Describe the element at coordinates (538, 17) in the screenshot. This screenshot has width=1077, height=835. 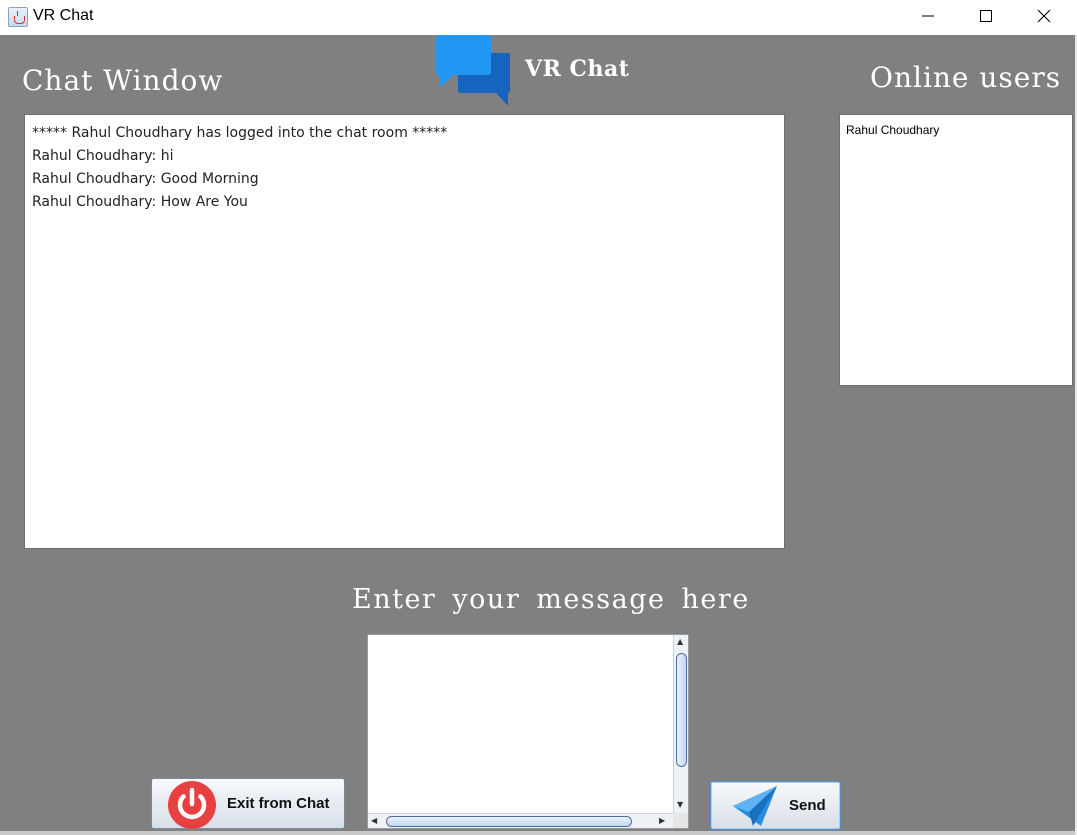
I see `title-bar: VR Chat` at that location.